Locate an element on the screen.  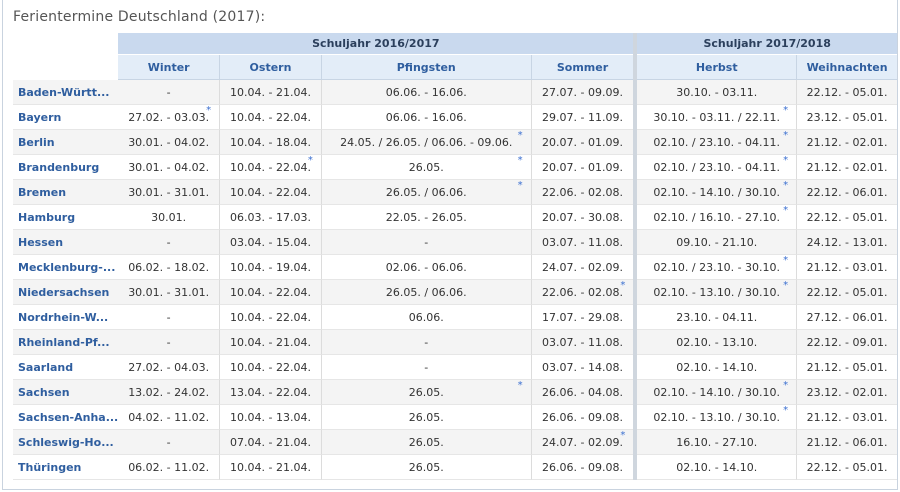
date-cell-winter: 27.02. - 03.03. * is located at coordinates (169, 117).